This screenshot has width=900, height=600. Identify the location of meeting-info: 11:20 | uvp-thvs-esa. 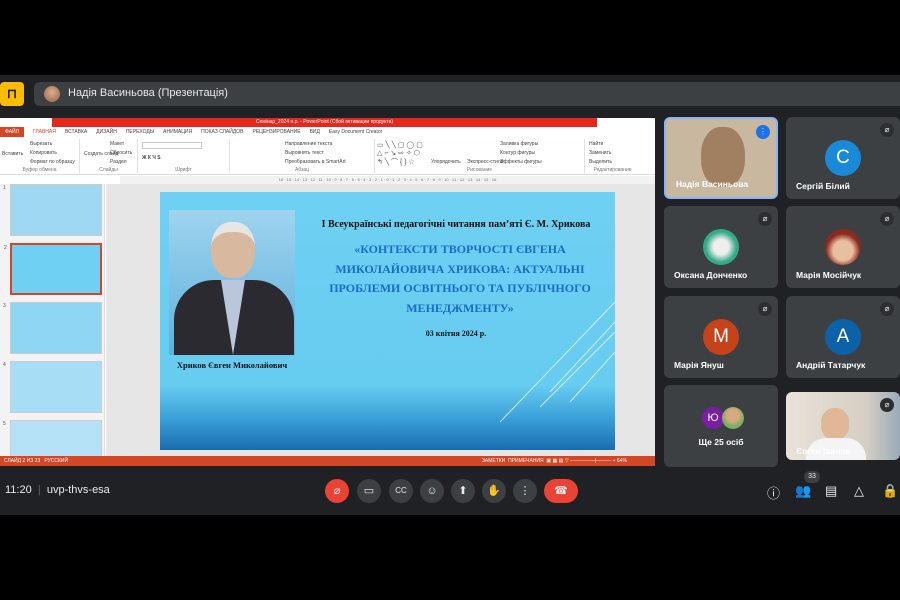
(57, 490).